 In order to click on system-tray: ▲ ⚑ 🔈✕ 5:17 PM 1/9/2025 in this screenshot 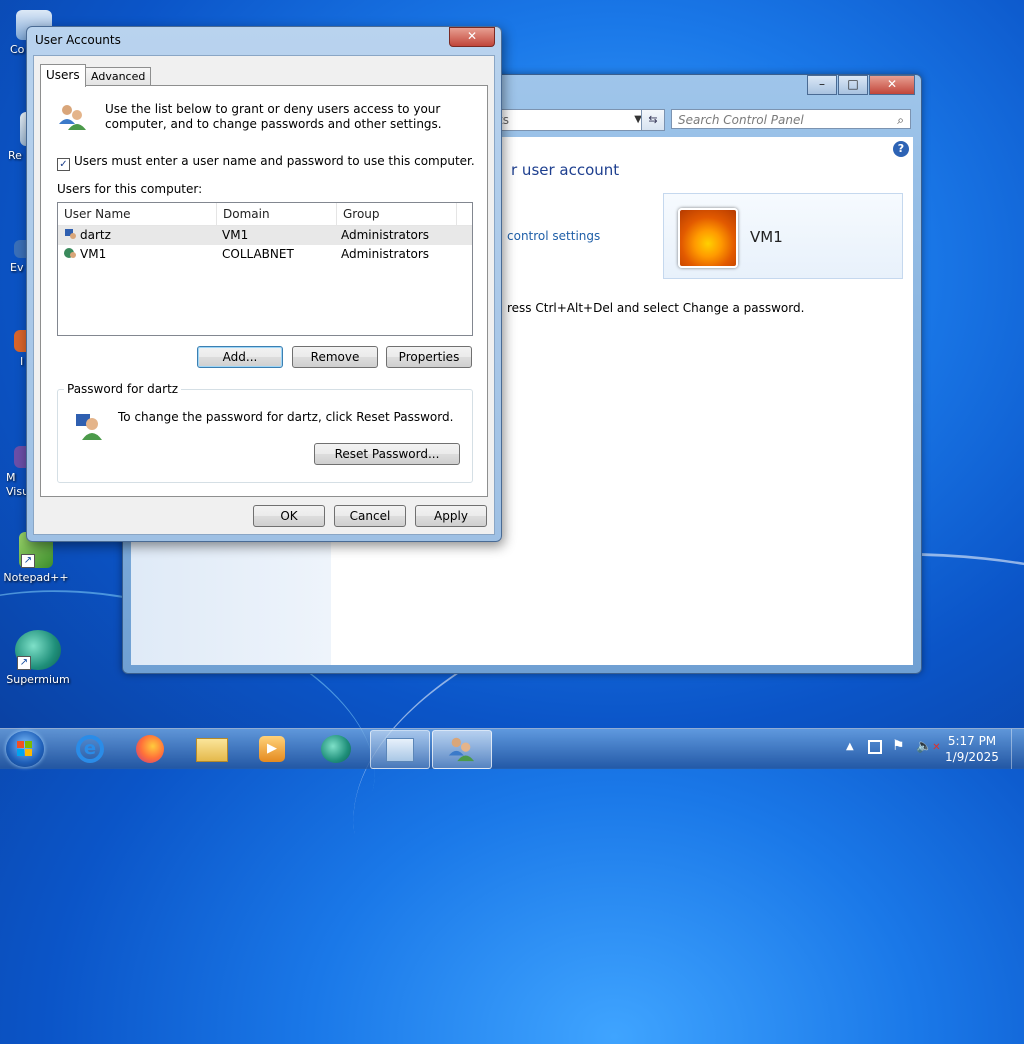, I will do `click(932, 749)`.